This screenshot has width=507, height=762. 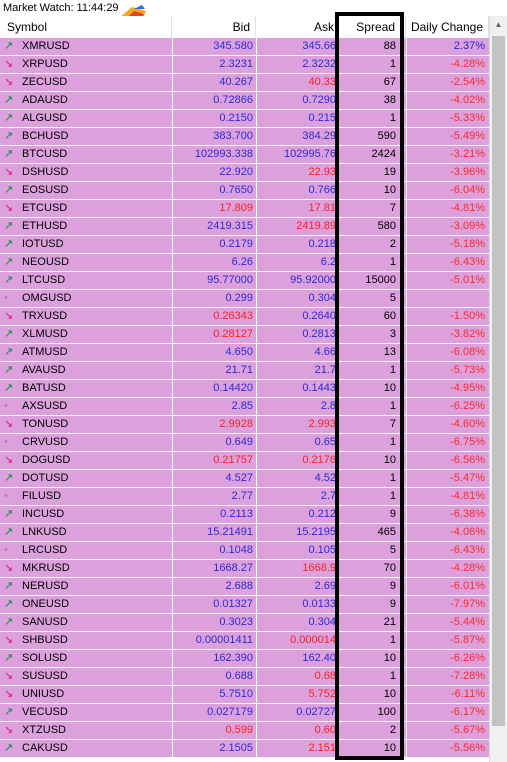 I want to click on table-row: ↗ ETHUSD 2419.315 2419.89 580 -3.09%, so click(x=244, y=227).